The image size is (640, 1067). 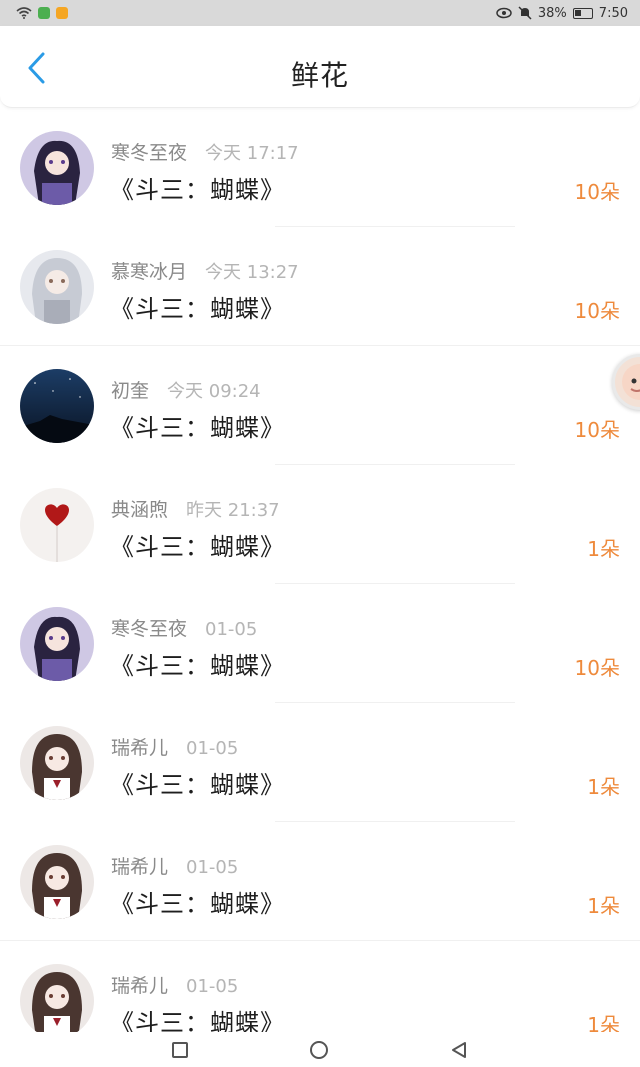 What do you see at coordinates (613, 13) in the screenshot?
I see `clock: 7:50` at bounding box center [613, 13].